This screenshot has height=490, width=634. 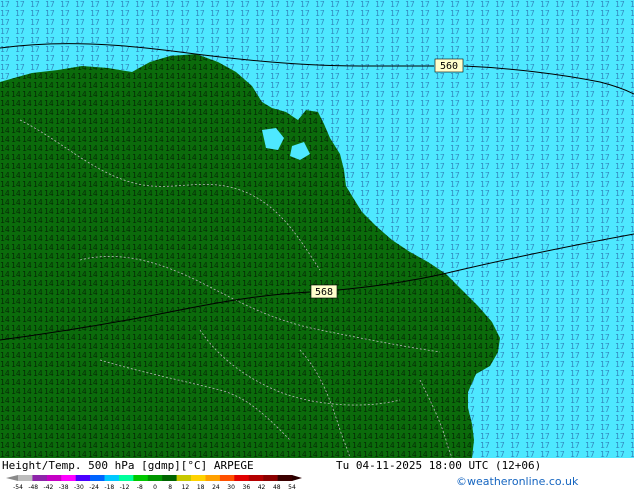 I want to click on scale-tick-label: -18, so click(x=109, y=487).